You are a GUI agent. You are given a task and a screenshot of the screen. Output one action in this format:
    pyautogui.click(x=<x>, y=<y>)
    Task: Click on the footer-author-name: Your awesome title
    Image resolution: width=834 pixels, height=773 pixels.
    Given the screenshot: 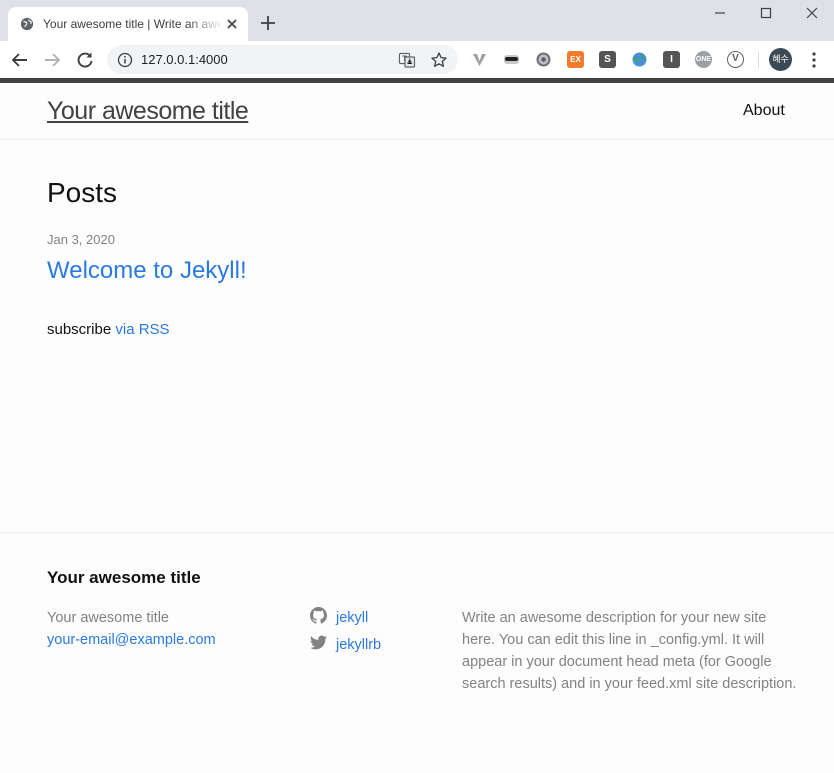 What is the action you would take?
    pyautogui.click(x=108, y=618)
    